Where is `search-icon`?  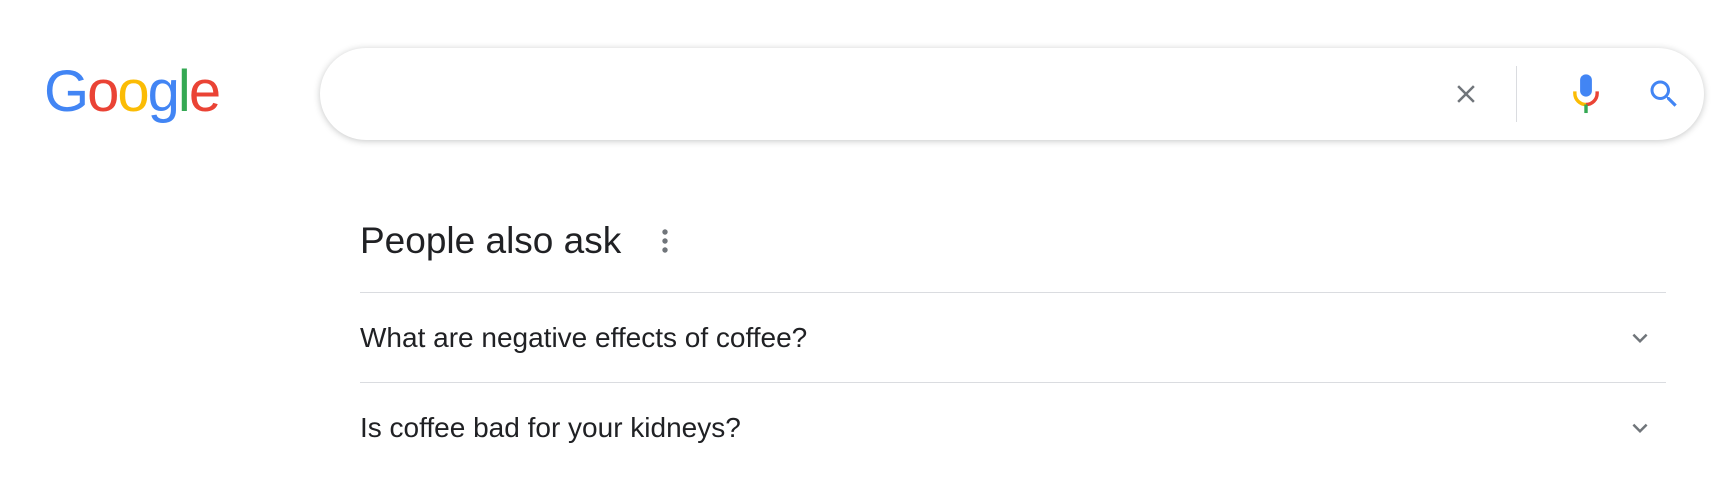
search-icon is located at coordinates (1663, 93).